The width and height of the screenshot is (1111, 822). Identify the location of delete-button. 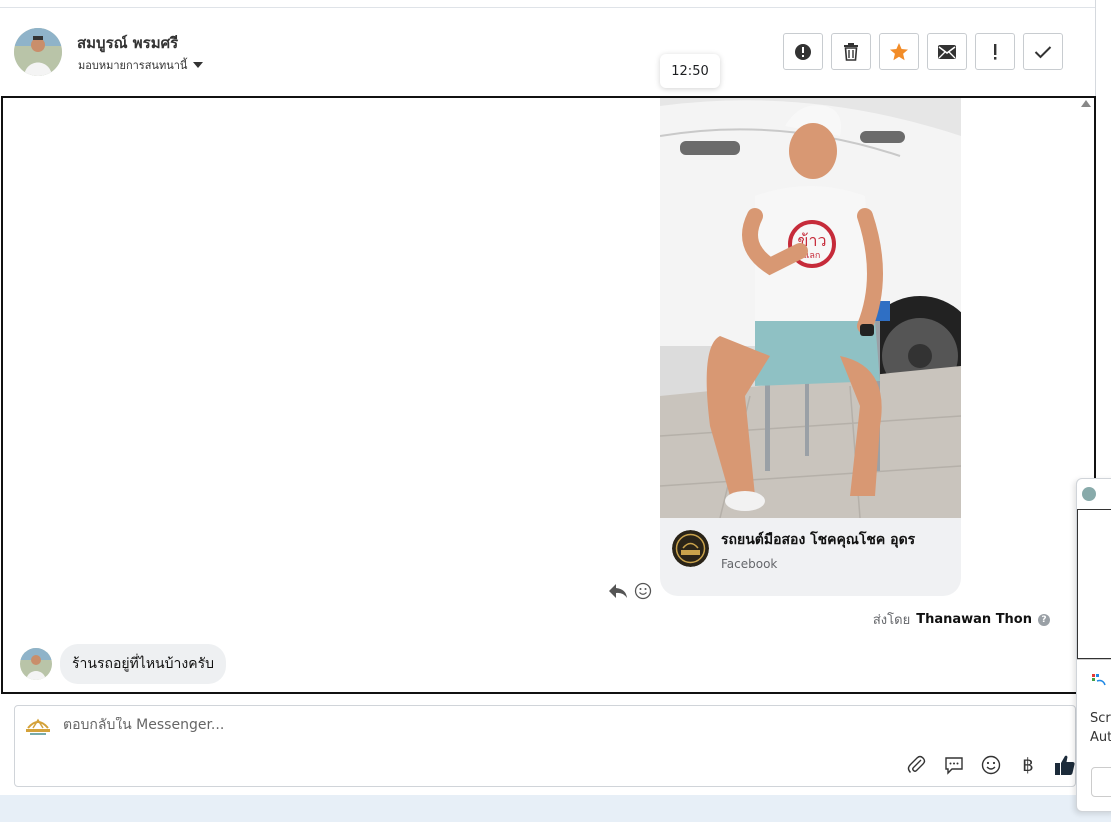
(851, 51).